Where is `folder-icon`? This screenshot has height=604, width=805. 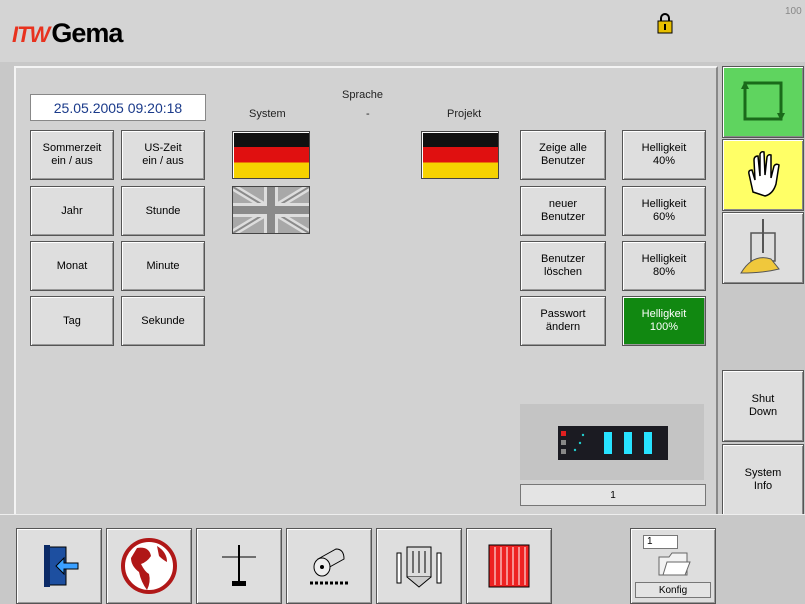
folder-icon is located at coordinates (674, 564).